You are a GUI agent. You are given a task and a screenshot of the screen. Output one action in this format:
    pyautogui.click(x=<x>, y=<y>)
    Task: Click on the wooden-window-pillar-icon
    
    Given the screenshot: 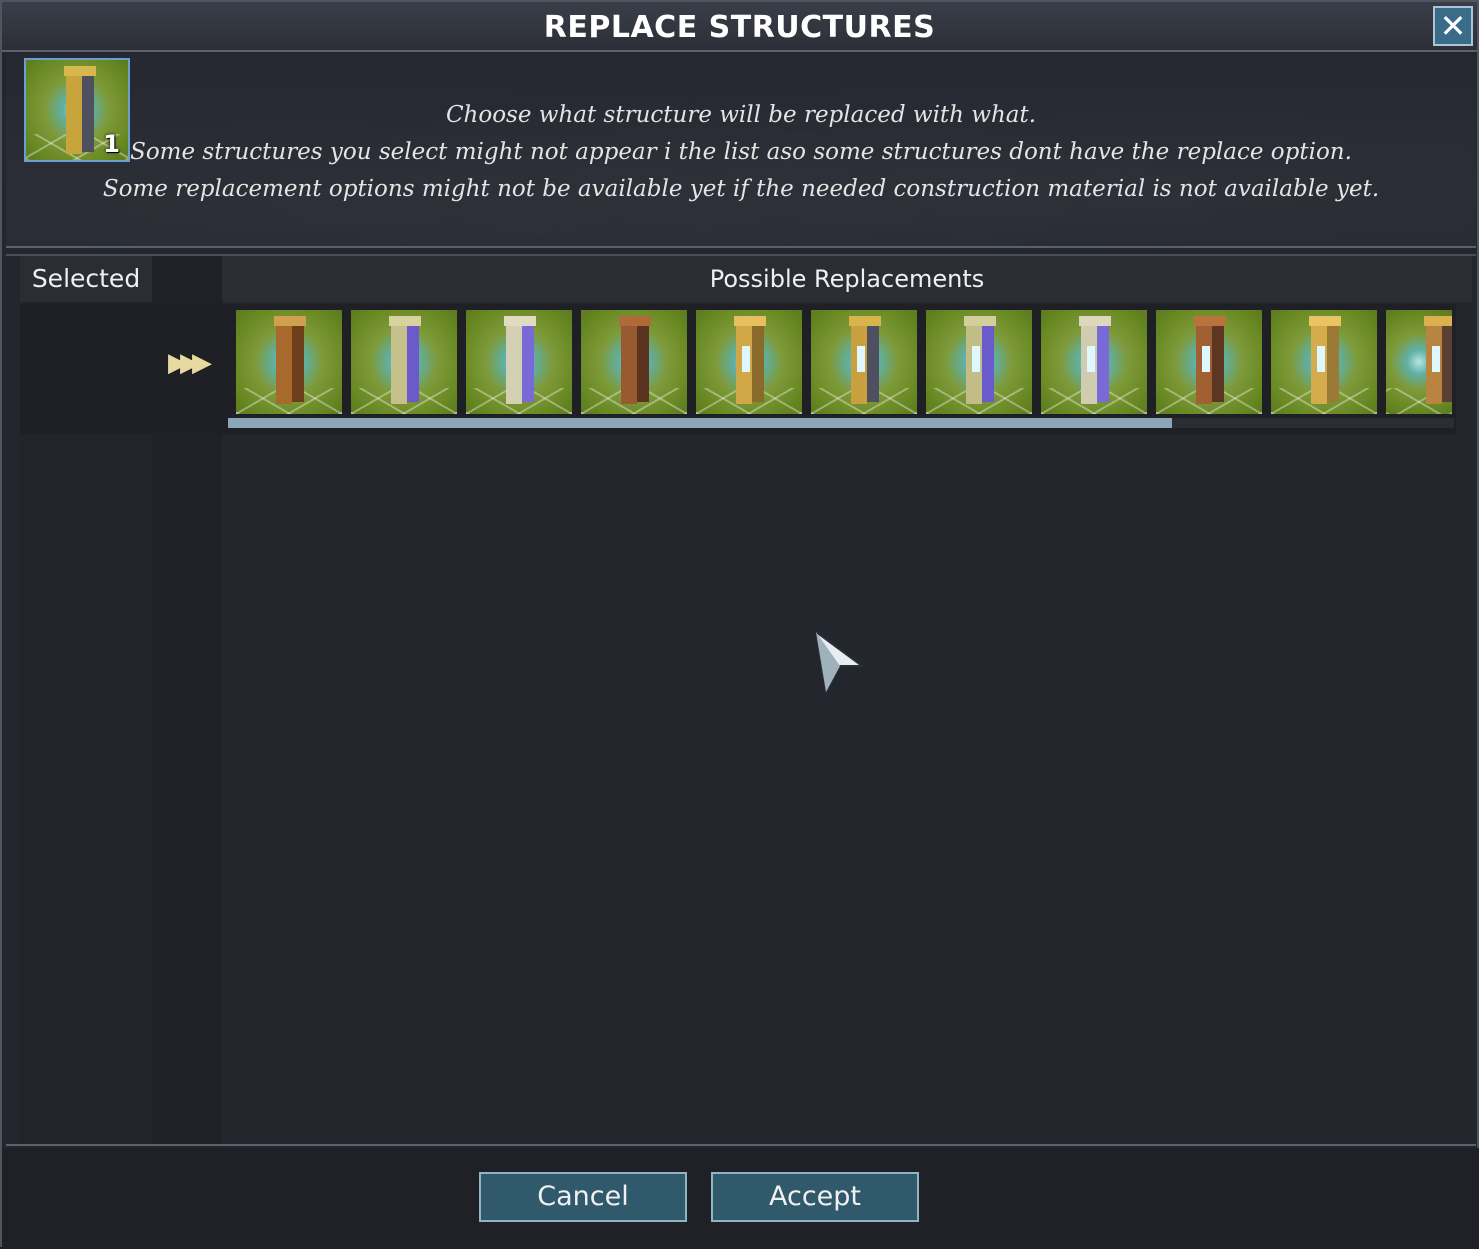 What is the action you would take?
    pyautogui.click(x=750, y=360)
    